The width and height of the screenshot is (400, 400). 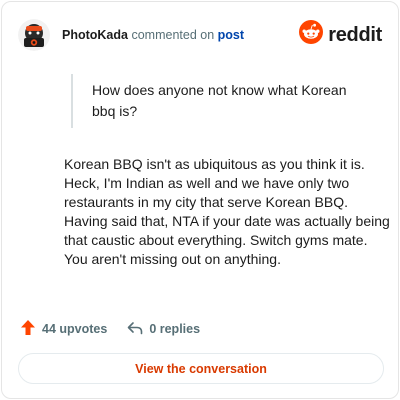 I want to click on photographer-avatar-icon, so click(x=34, y=35).